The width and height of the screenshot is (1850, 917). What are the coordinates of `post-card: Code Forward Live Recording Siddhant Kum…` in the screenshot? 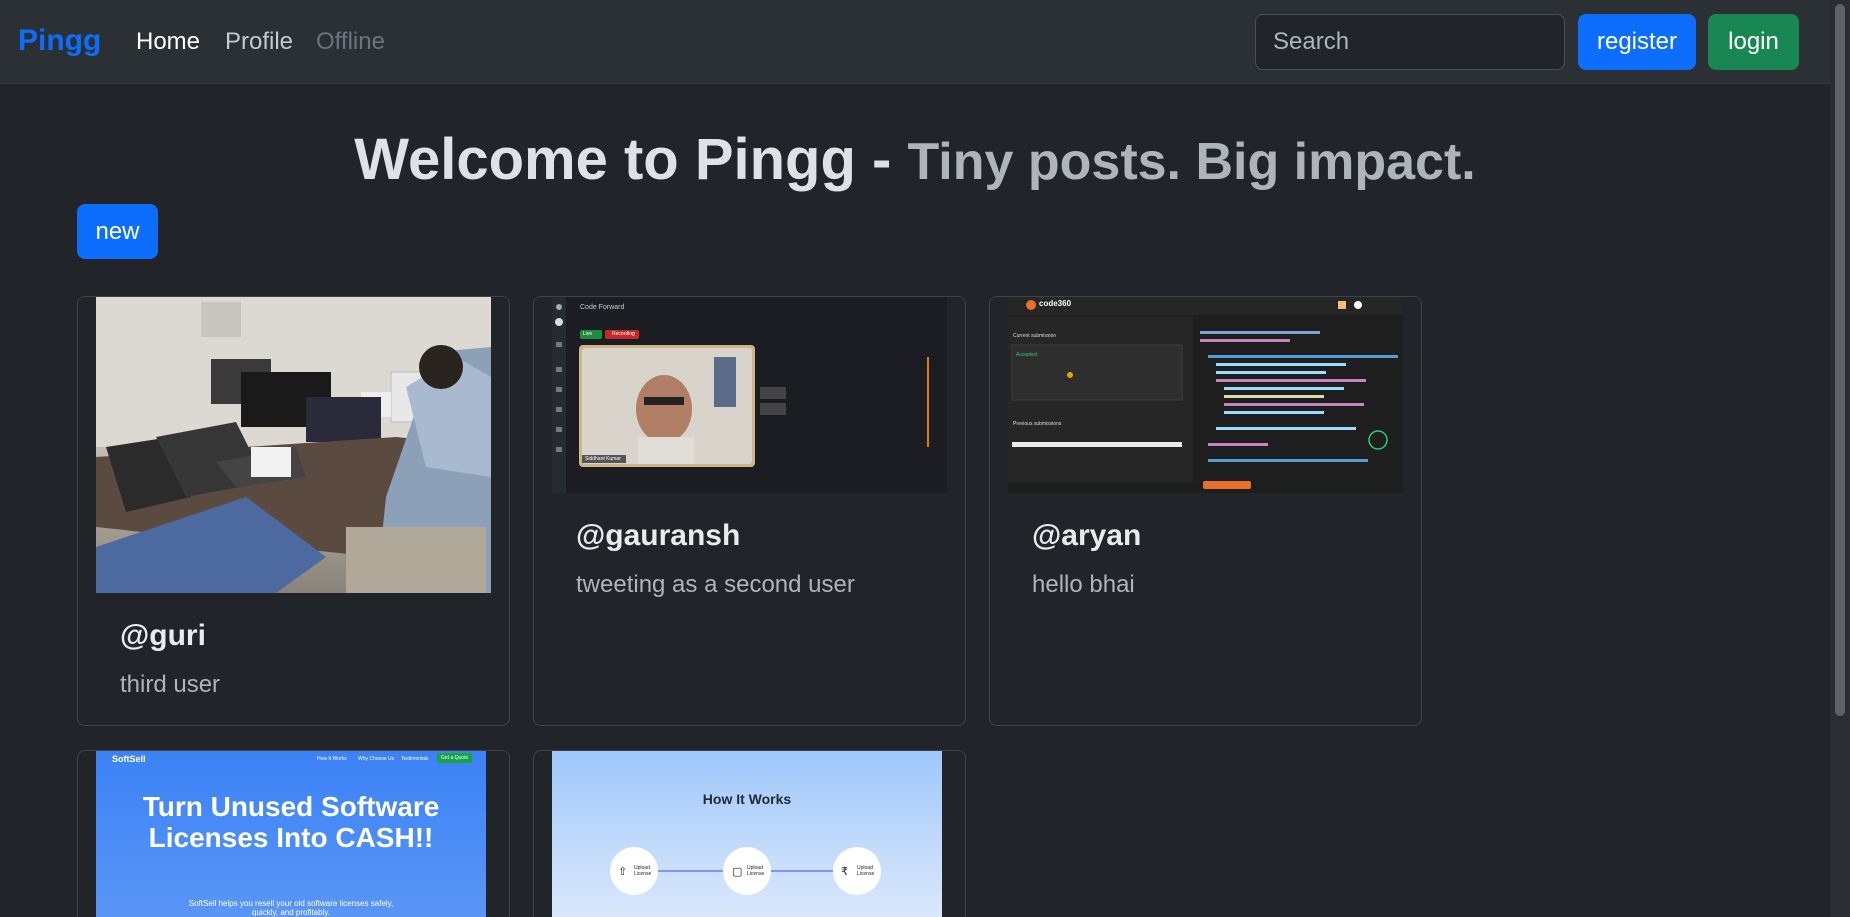 It's located at (749, 511).